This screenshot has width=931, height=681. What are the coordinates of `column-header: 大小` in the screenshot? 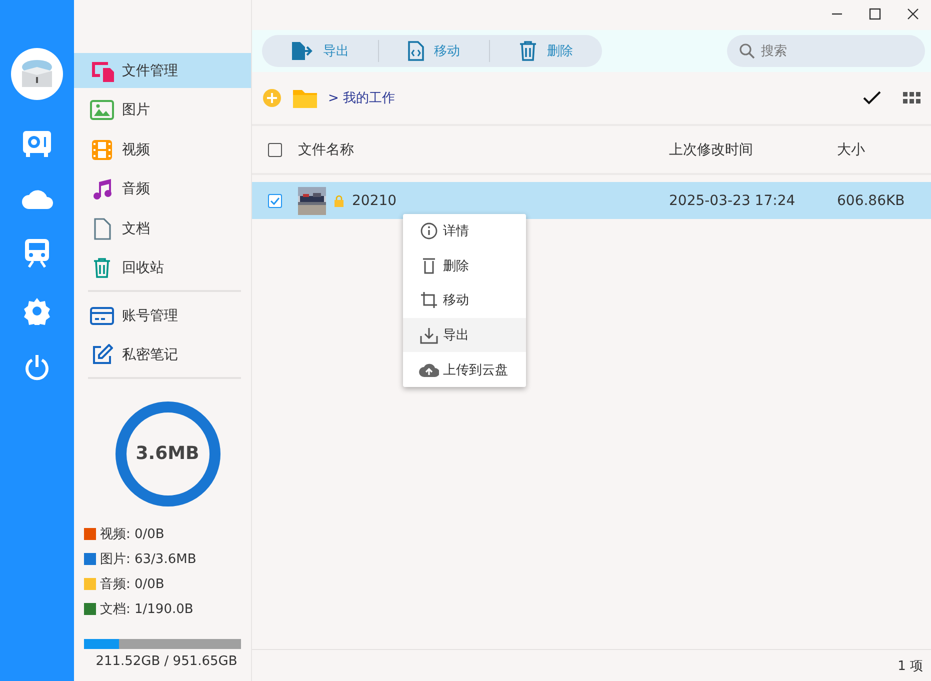 It's located at (884, 149).